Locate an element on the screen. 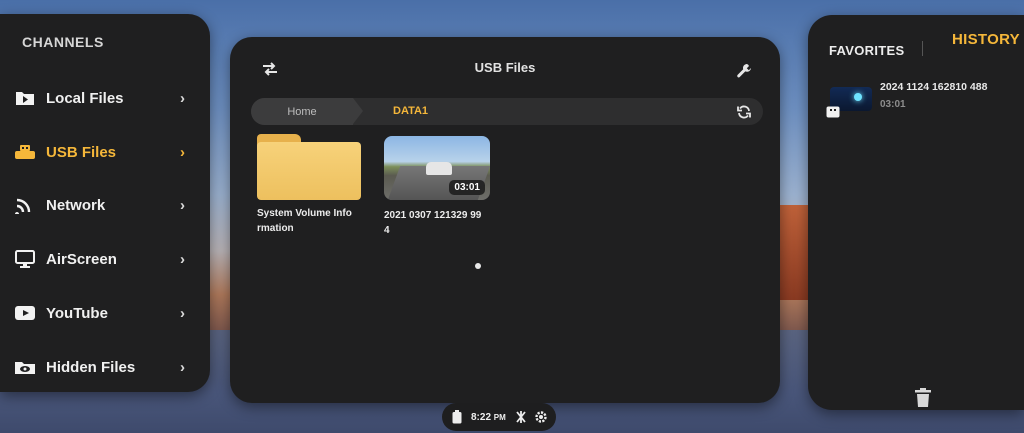 The image size is (1024, 433). history-item-duration: 03:01 is located at coordinates (893, 104).